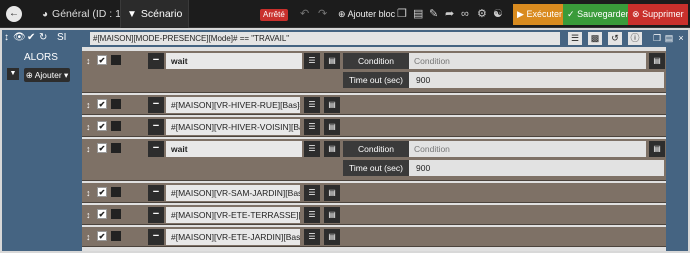 The height and width of the screenshot is (253, 690). Describe the element at coordinates (402, 14) in the screenshot. I see `copy-icon: ❐` at that location.